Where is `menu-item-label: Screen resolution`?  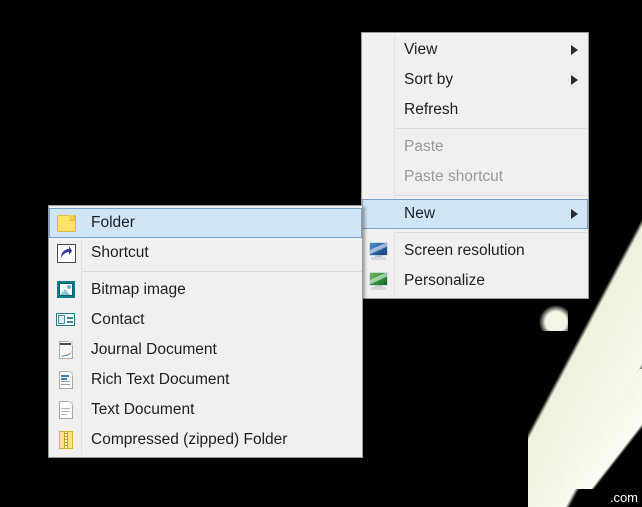
menu-item-label: Screen resolution is located at coordinates (464, 251).